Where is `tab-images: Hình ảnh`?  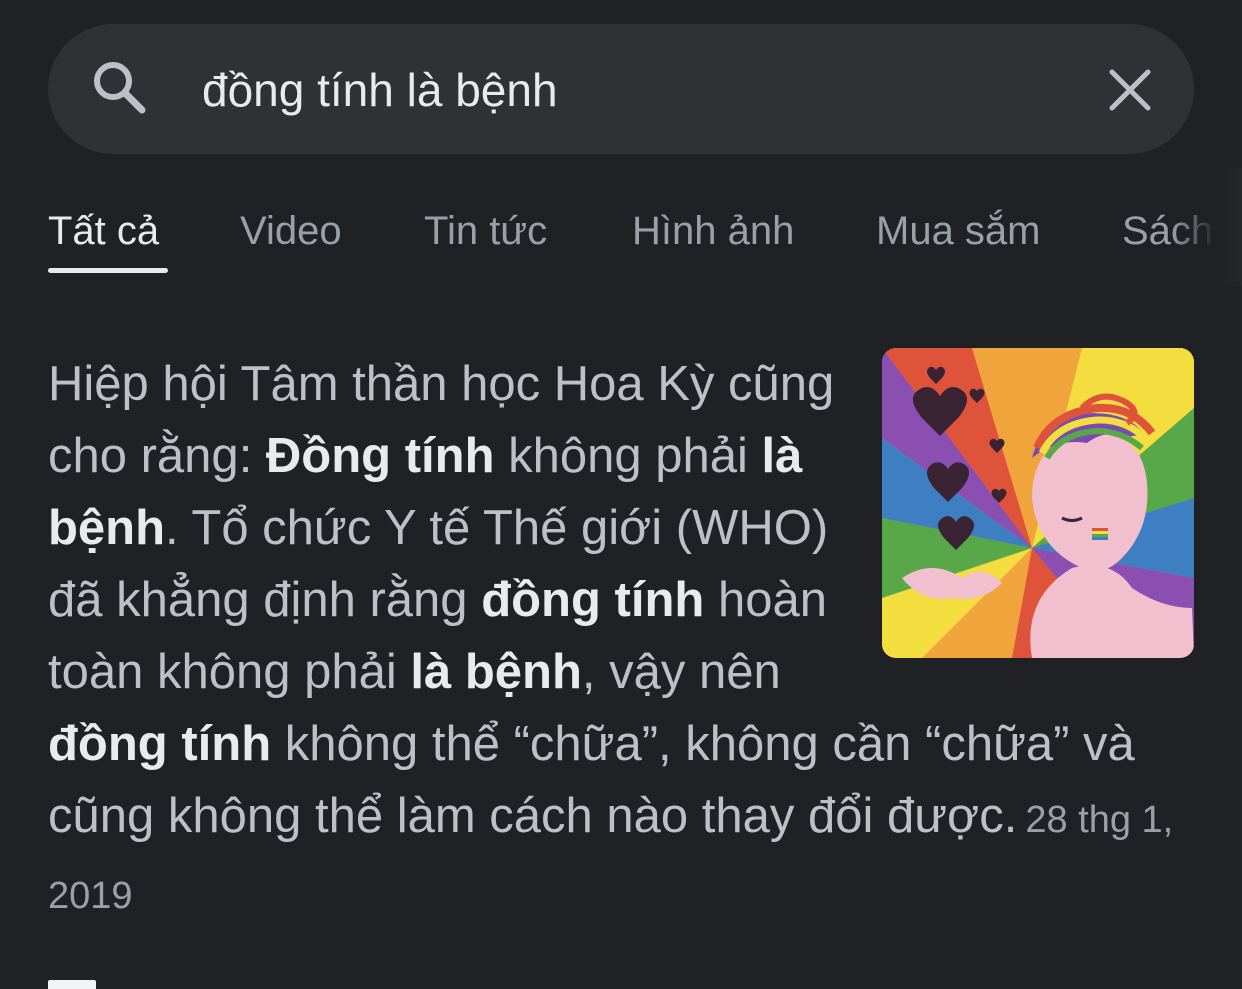 tab-images: Hình ảnh is located at coordinates (713, 231).